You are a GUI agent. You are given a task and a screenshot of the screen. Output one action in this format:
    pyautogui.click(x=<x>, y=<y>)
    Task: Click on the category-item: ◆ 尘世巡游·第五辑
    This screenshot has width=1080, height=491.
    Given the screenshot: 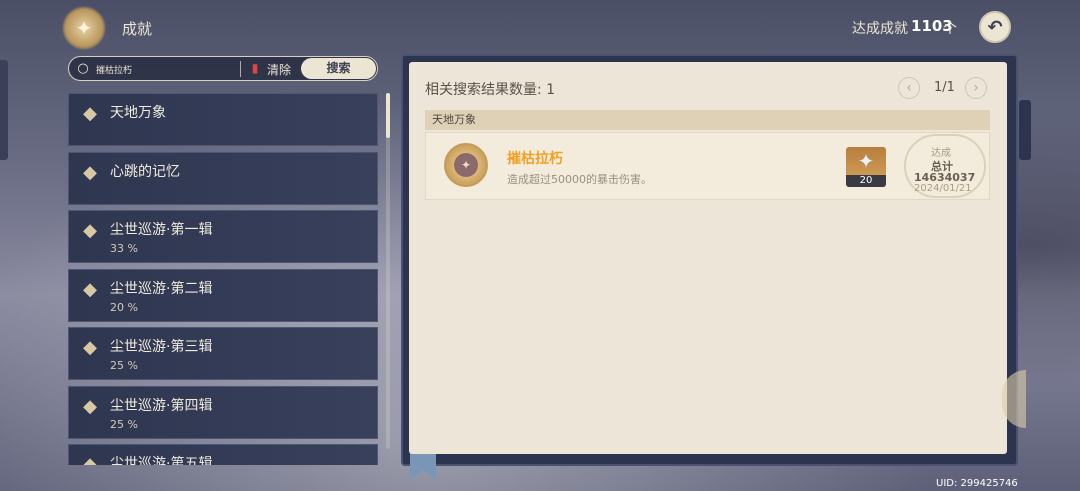 What is the action you would take?
    pyautogui.click(x=223, y=454)
    